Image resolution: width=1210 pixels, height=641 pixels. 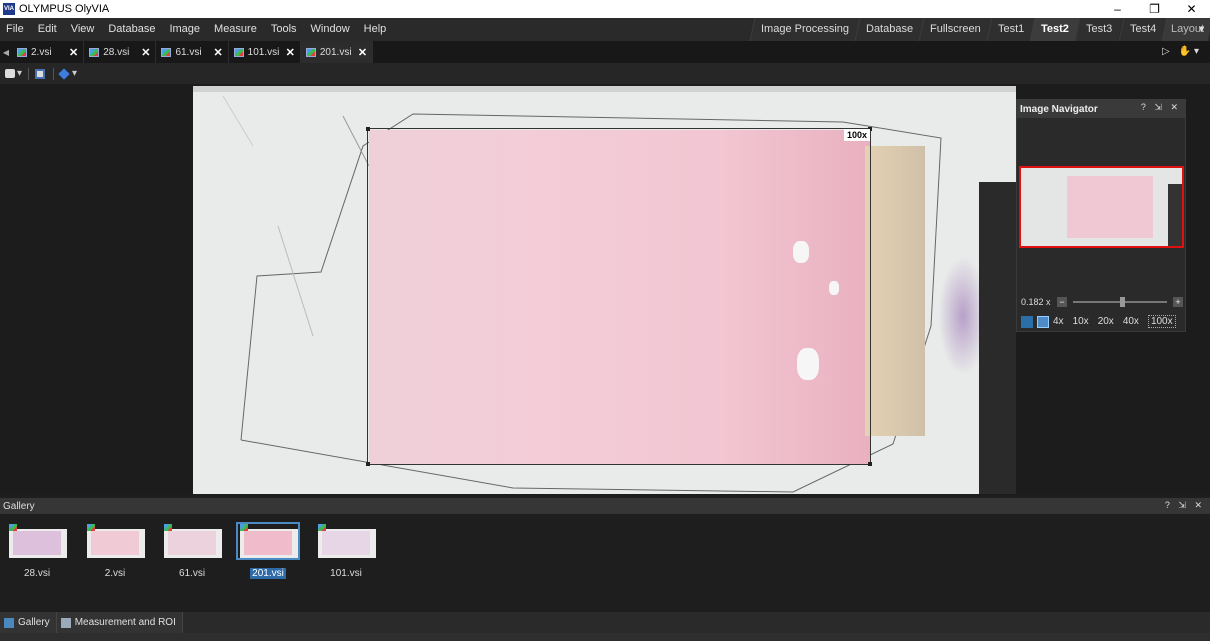 What do you see at coordinates (1191, 9) in the screenshot?
I see `close-window-button: ✕` at bounding box center [1191, 9].